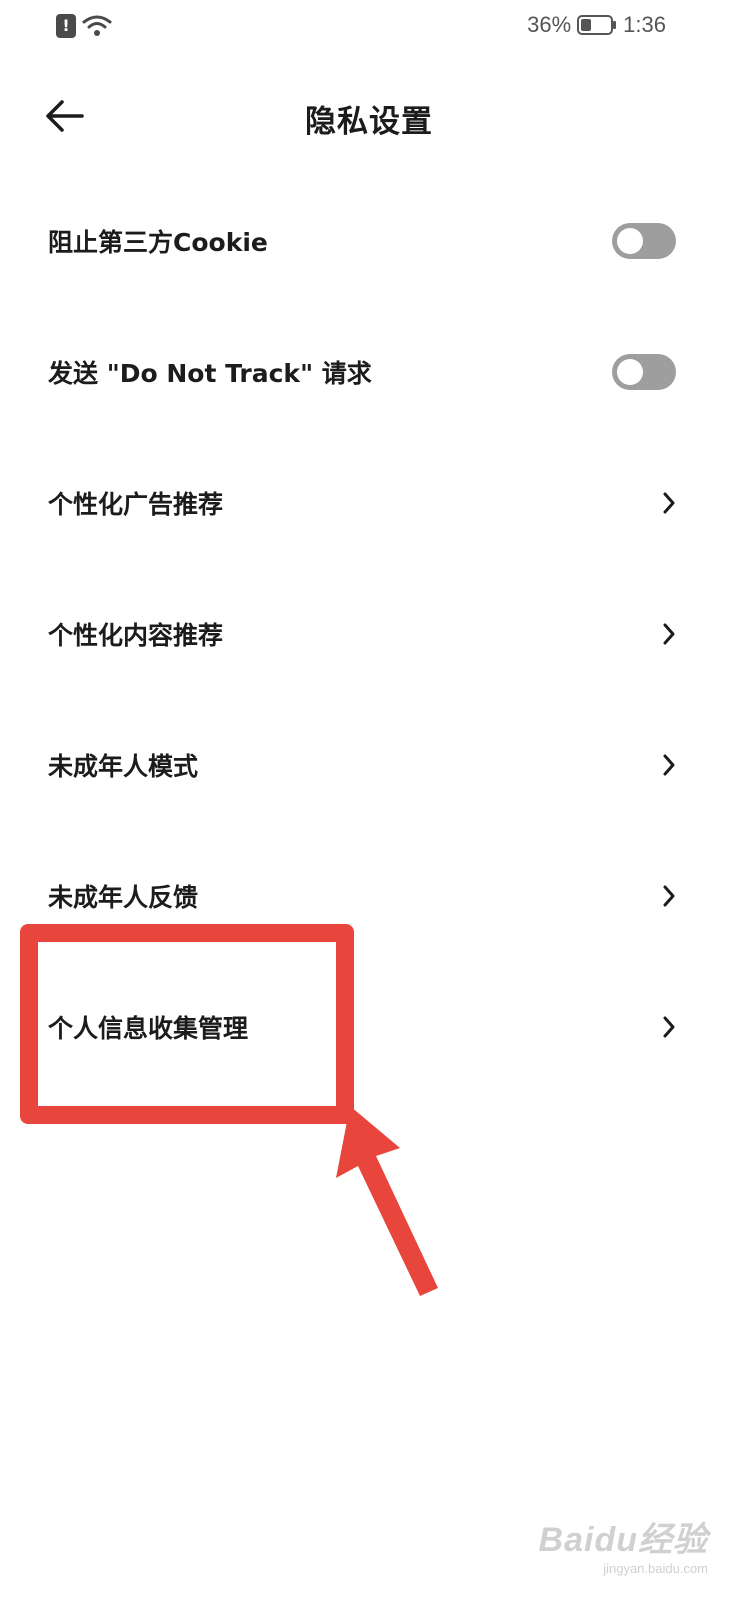 This screenshot has height=1600, width=738. What do you see at coordinates (369, 764) in the screenshot?
I see `setting-minor-mode: 未成年人模式` at bounding box center [369, 764].